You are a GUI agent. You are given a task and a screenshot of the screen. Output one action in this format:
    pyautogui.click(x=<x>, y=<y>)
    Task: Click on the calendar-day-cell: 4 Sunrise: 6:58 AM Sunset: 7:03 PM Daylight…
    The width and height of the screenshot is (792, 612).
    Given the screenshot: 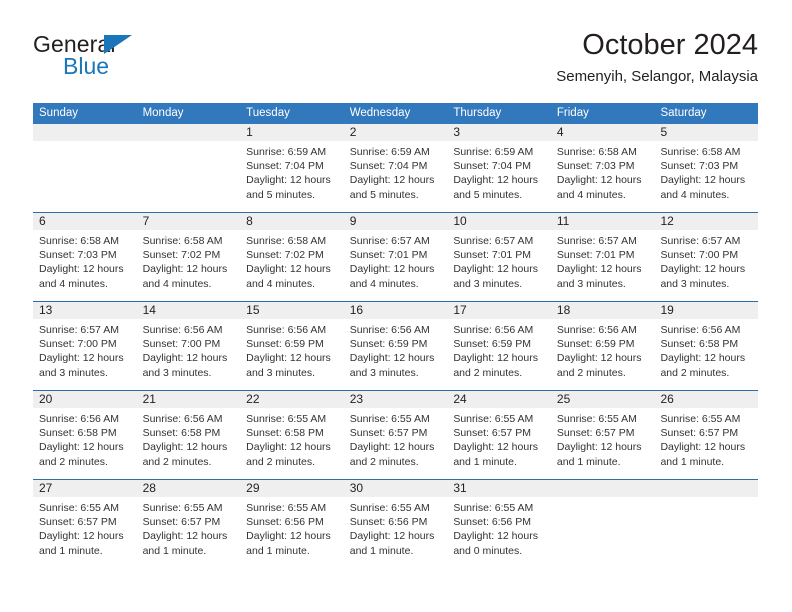 What is the action you would take?
    pyautogui.click(x=603, y=168)
    